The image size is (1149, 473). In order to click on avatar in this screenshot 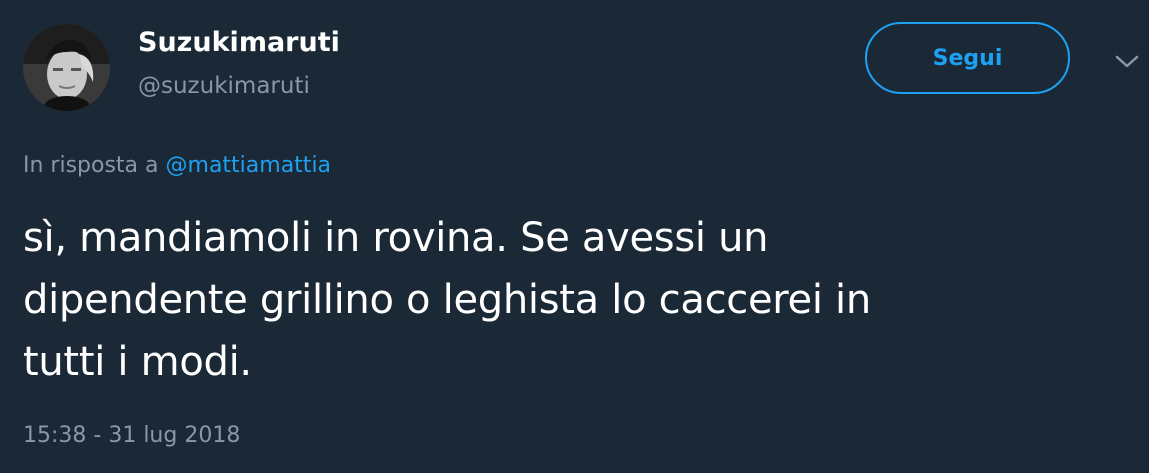, I will do `click(66, 67)`.